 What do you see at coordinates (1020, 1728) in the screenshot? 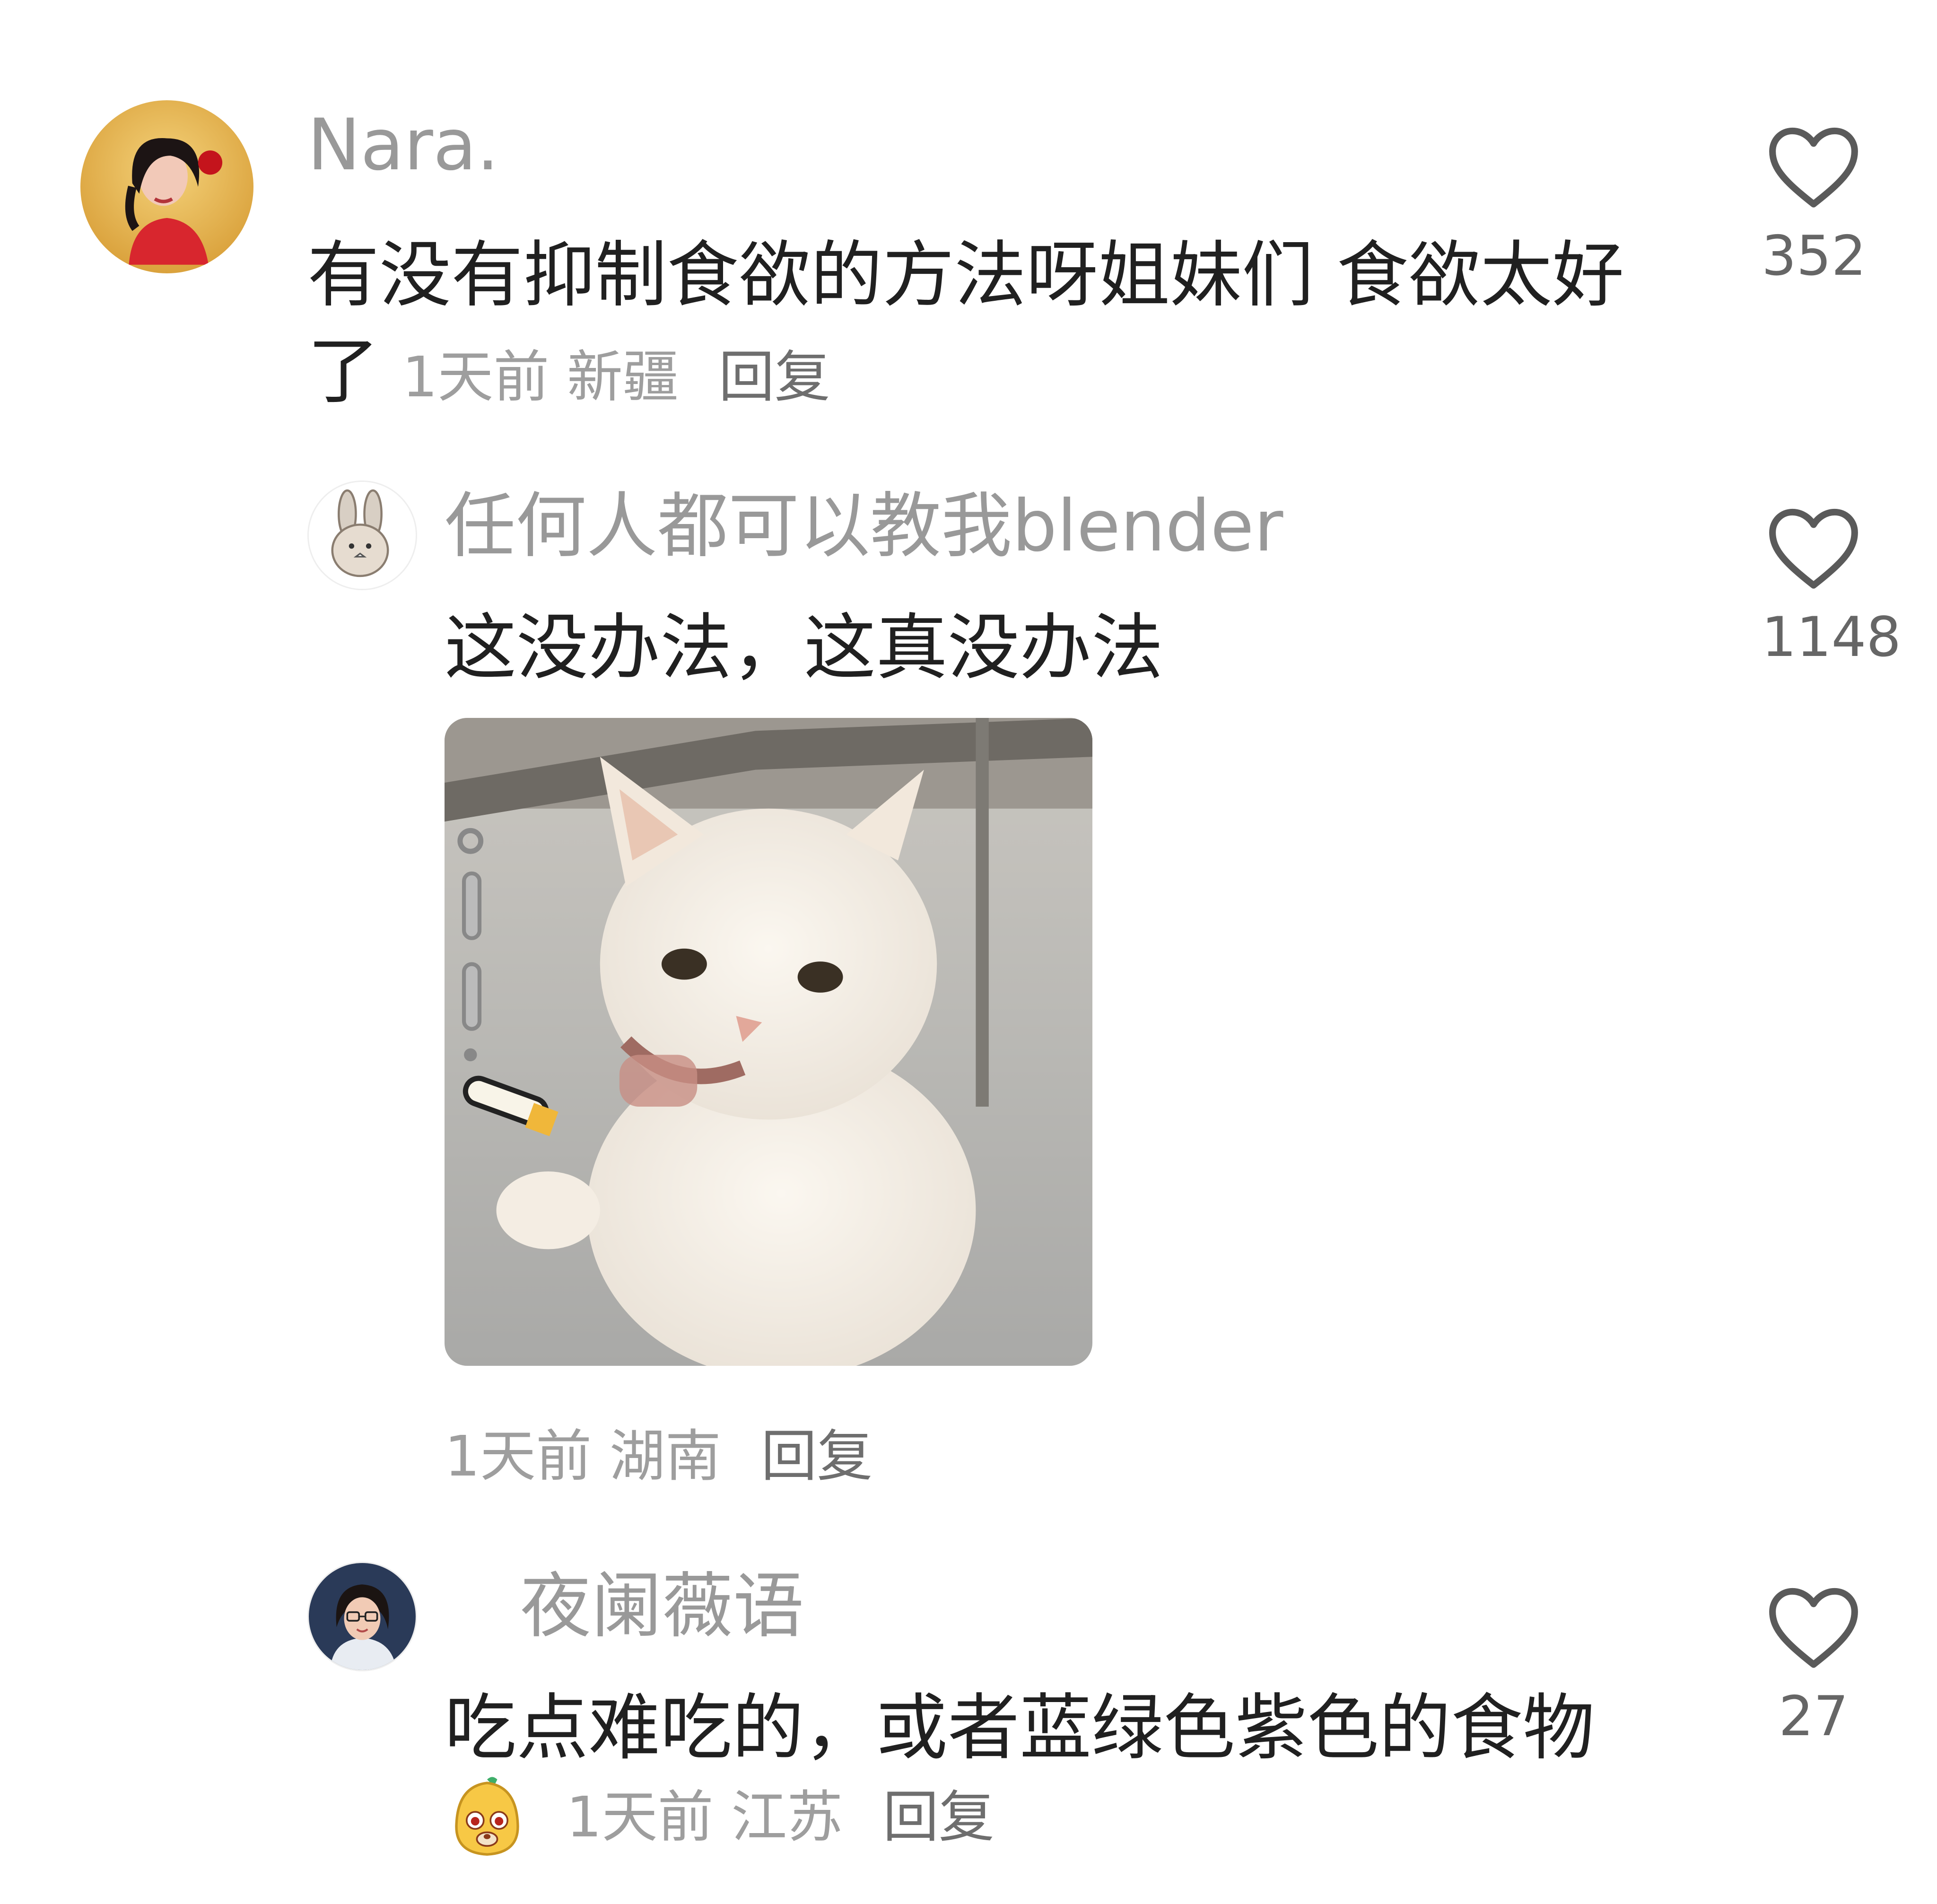
I see `comment-body: 吃点难吃的，或者蓝绿色紫色的食物` at bounding box center [1020, 1728].